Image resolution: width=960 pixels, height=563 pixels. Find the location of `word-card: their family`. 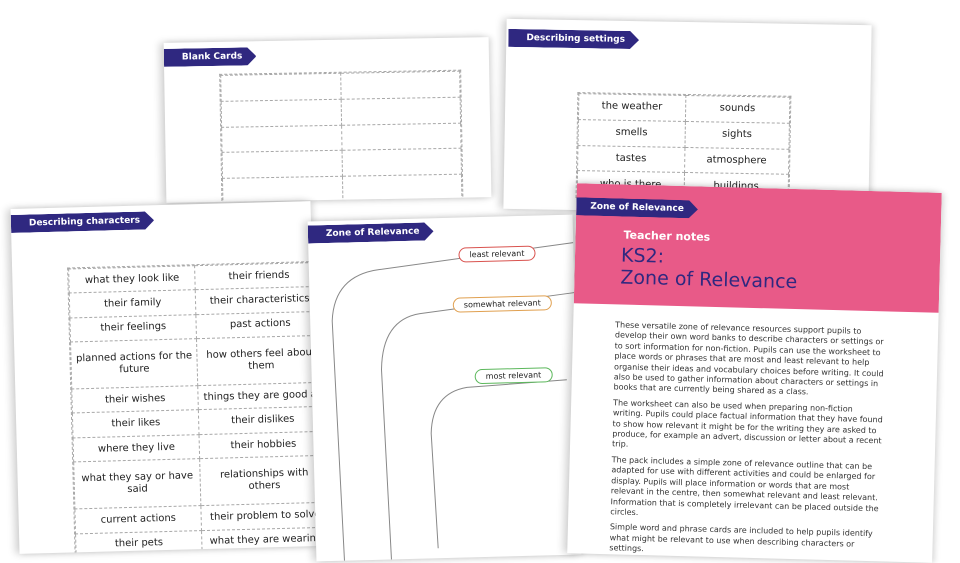

word-card: their family is located at coordinates (133, 304).